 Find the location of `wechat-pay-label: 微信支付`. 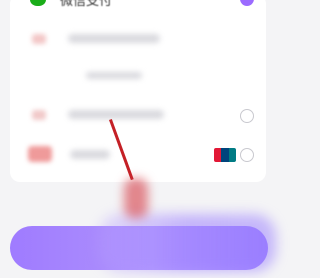

wechat-pay-label: 微信支付 is located at coordinates (86, 4).